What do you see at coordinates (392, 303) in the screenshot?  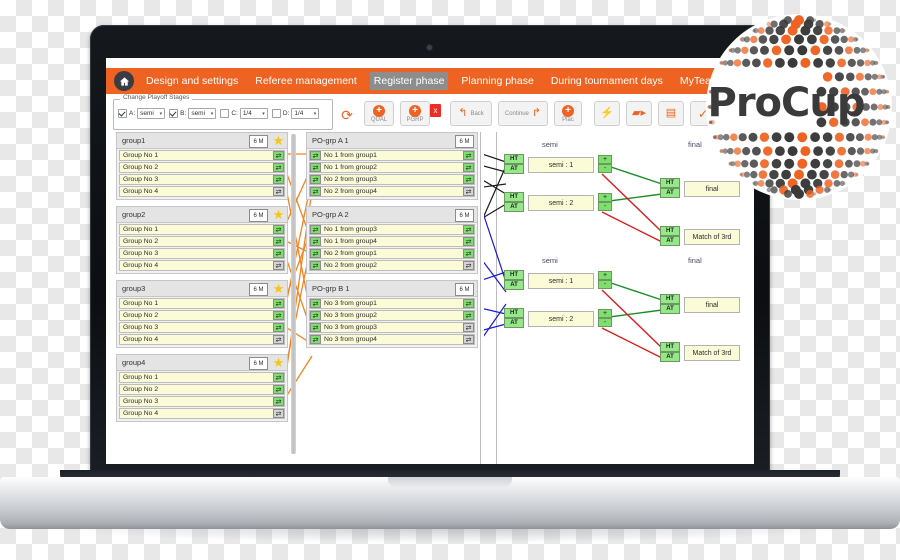 I see `playoff-row: ⇄ No 3 from group1 ⇄` at bounding box center [392, 303].